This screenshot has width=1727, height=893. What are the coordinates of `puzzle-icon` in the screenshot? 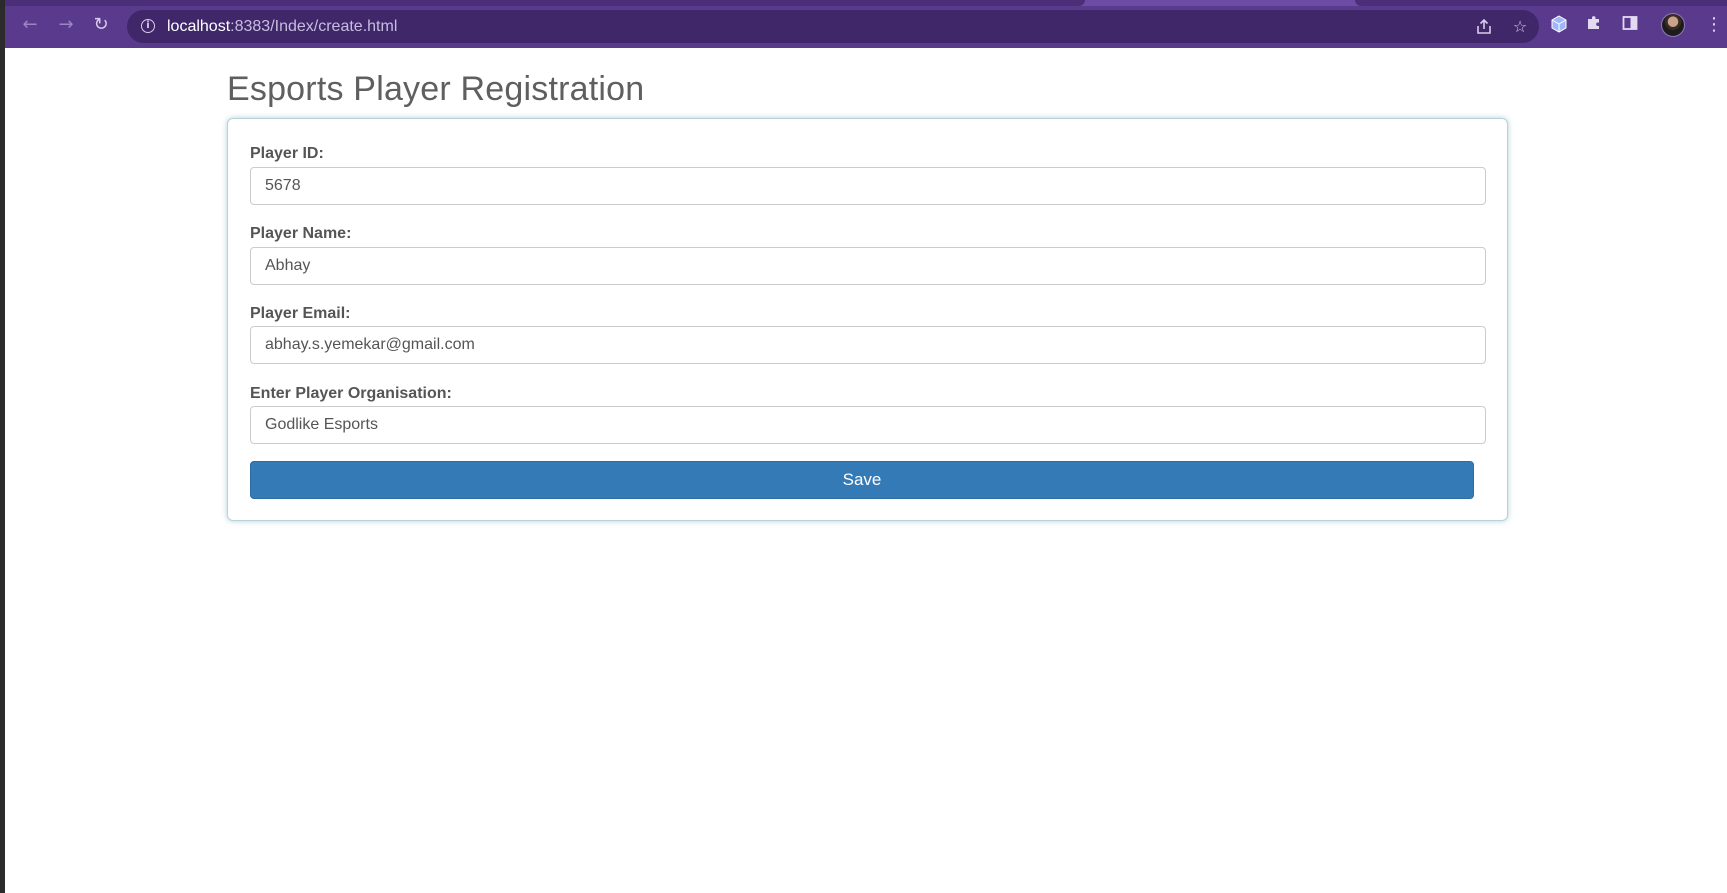 It's located at (1594, 25).